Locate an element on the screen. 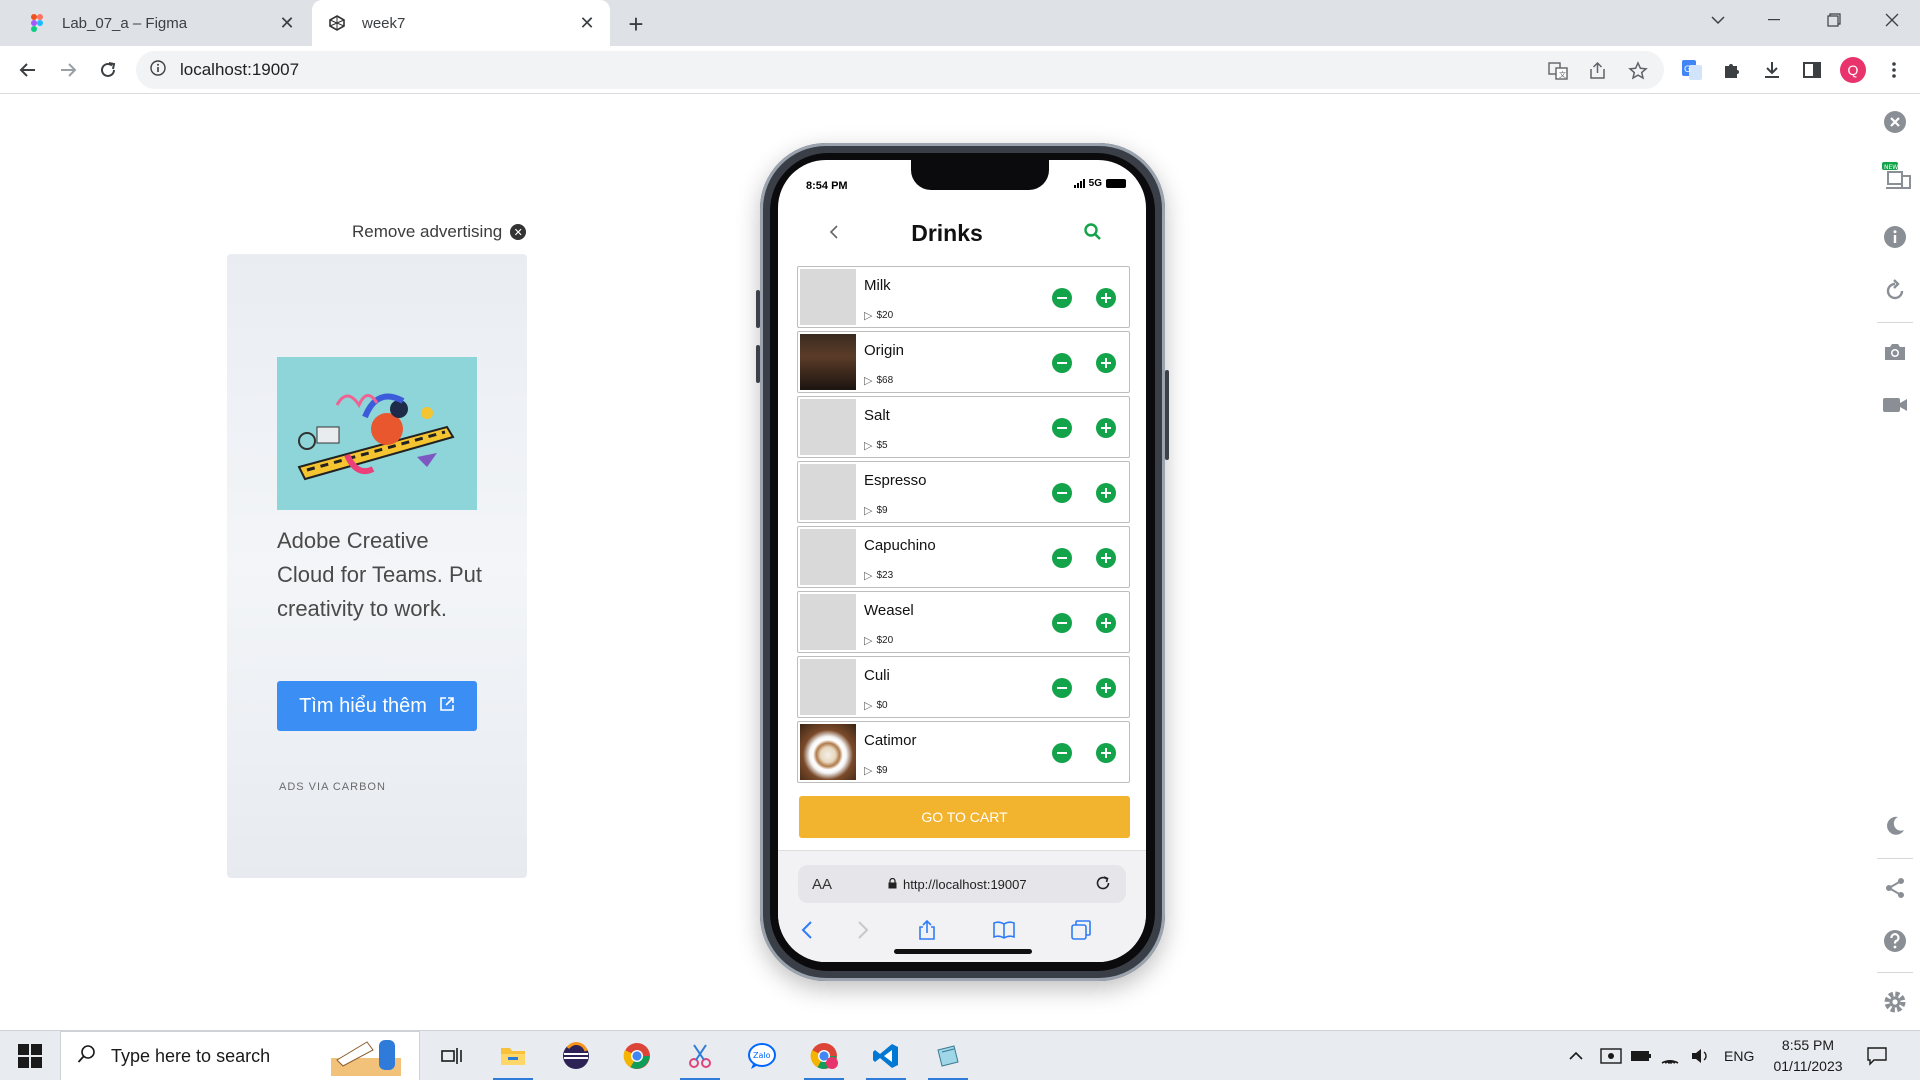 This screenshot has height=1080, width=1920. dark-mode-moon-icon is located at coordinates (1895, 826).